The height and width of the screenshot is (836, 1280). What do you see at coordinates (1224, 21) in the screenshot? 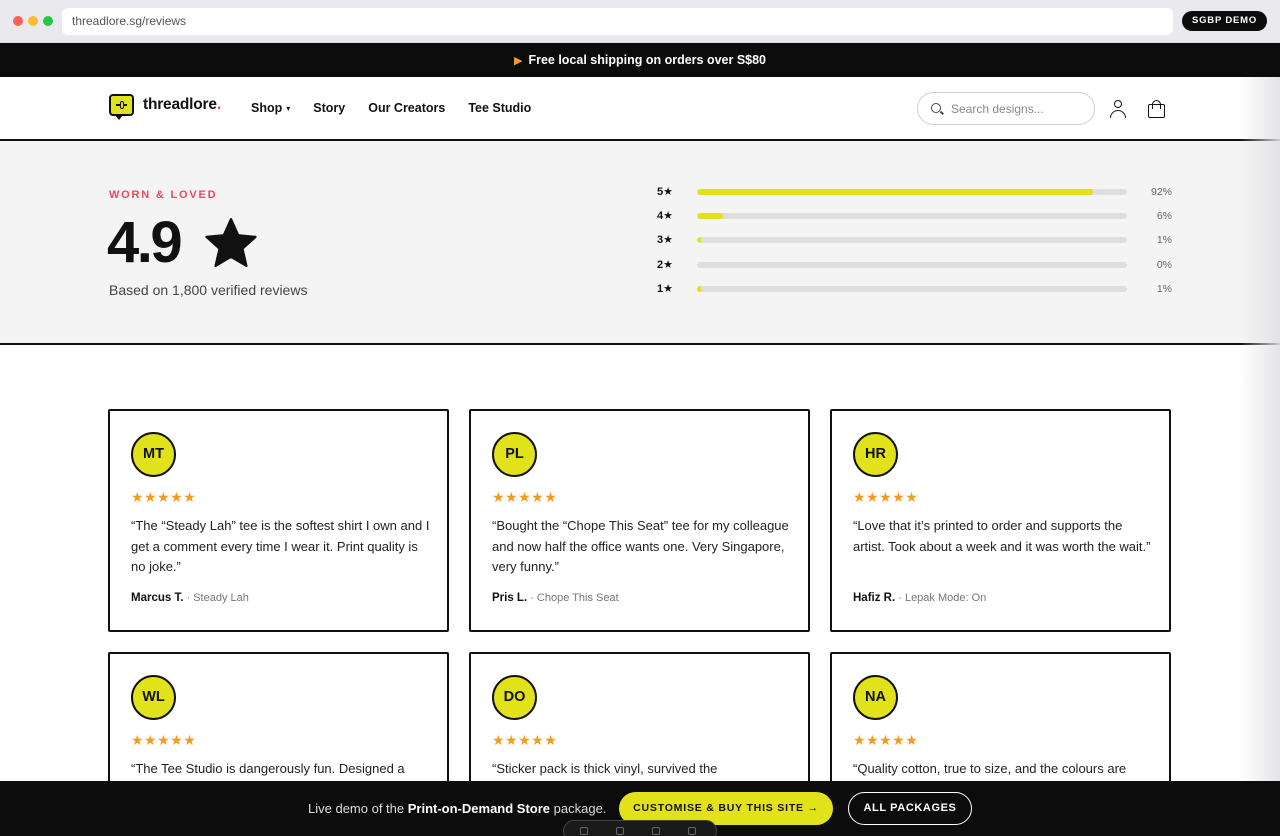
I see `demo-badge: SGBP DEMO` at bounding box center [1224, 21].